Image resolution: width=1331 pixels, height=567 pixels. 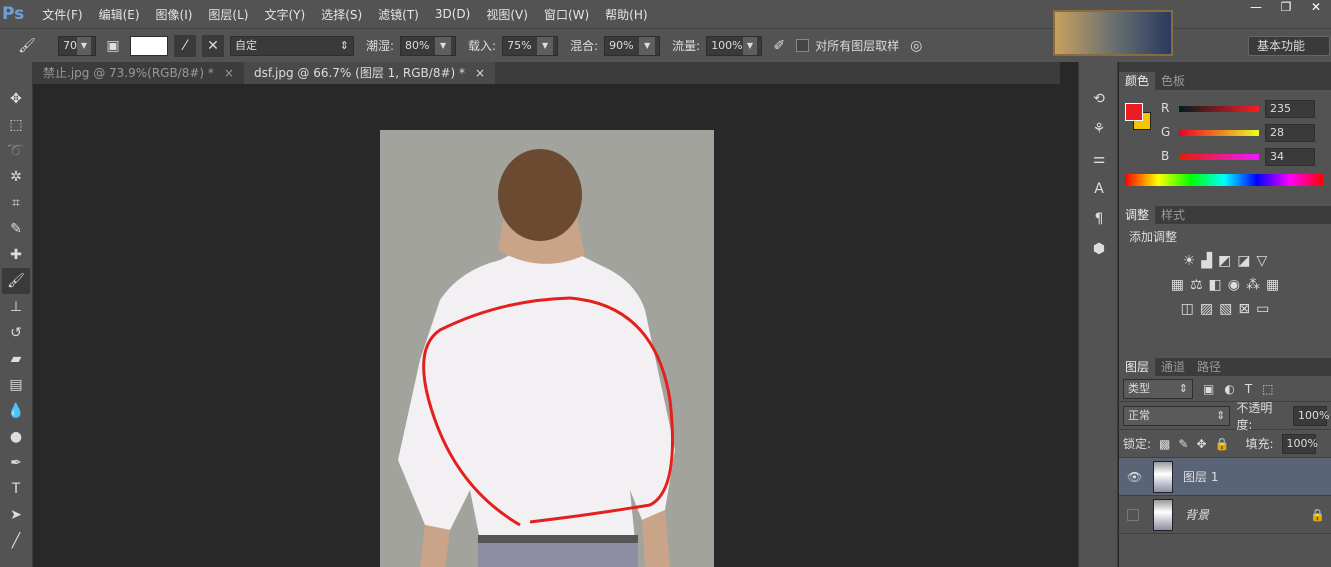 What do you see at coordinates (398, 14) in the screenshot?
I see `menu-filter: 滤镜(T)` at bounding box center [398, 14].